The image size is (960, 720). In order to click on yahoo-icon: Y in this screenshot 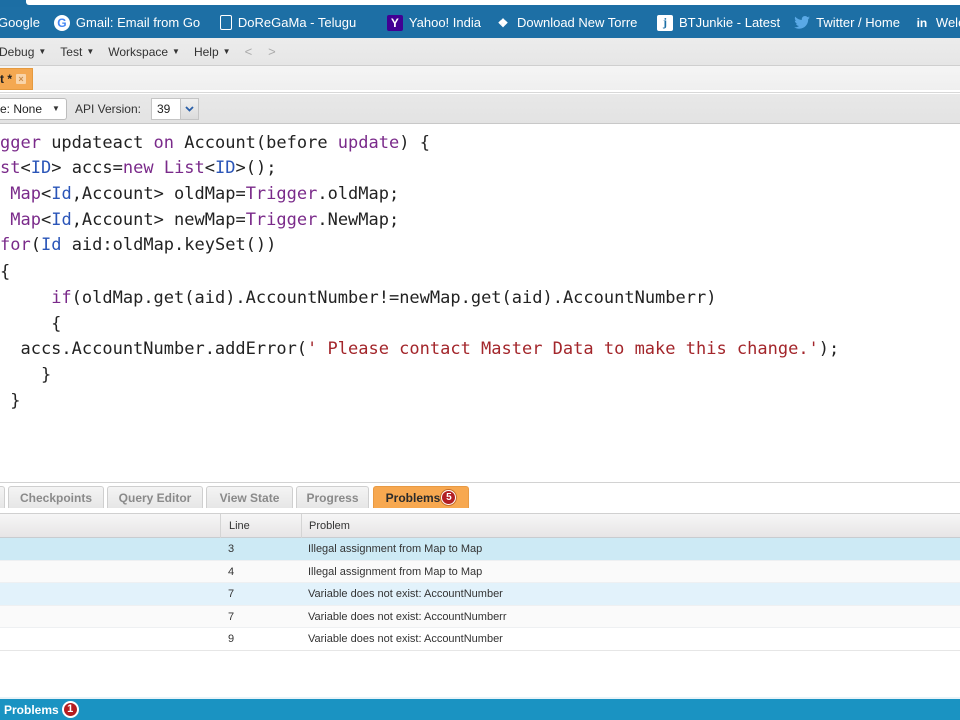, I will do `click(394, 22)`.